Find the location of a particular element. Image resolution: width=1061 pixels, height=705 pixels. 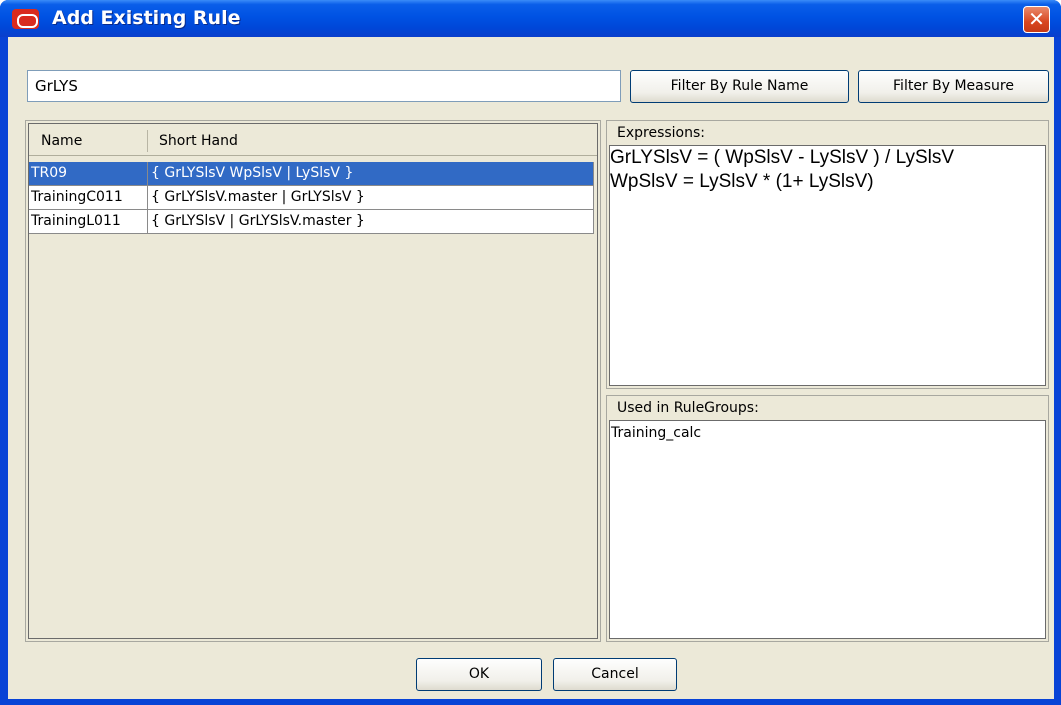

table-row: TR09 { GrLYSlsV WpSlsV | LySlsV } is located at coordinates (311, 174).